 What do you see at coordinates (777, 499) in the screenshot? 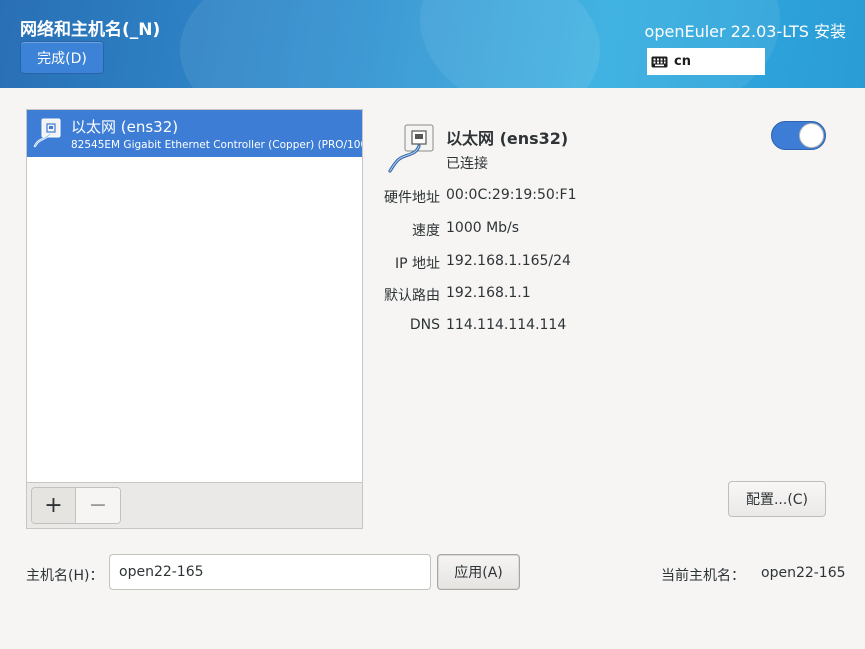
I see `configure-button: 配置...(C)` at bounding box center [777, 499].